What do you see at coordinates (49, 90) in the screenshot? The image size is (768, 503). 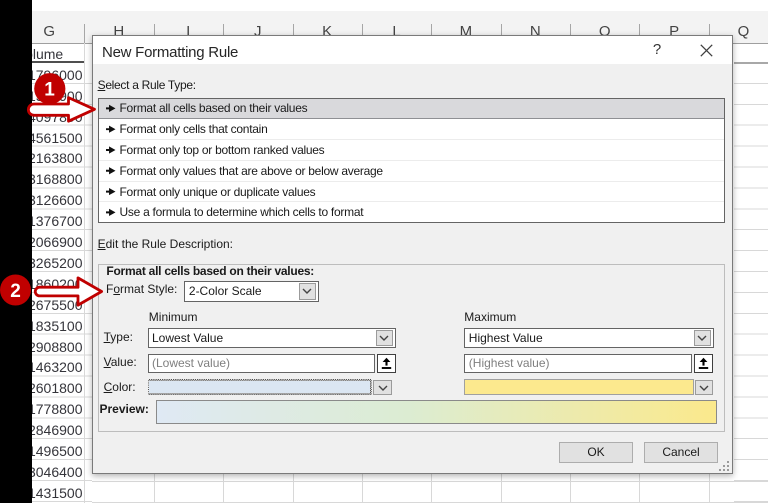 I see `svg-text: 1` at bounding box center [49, 90].